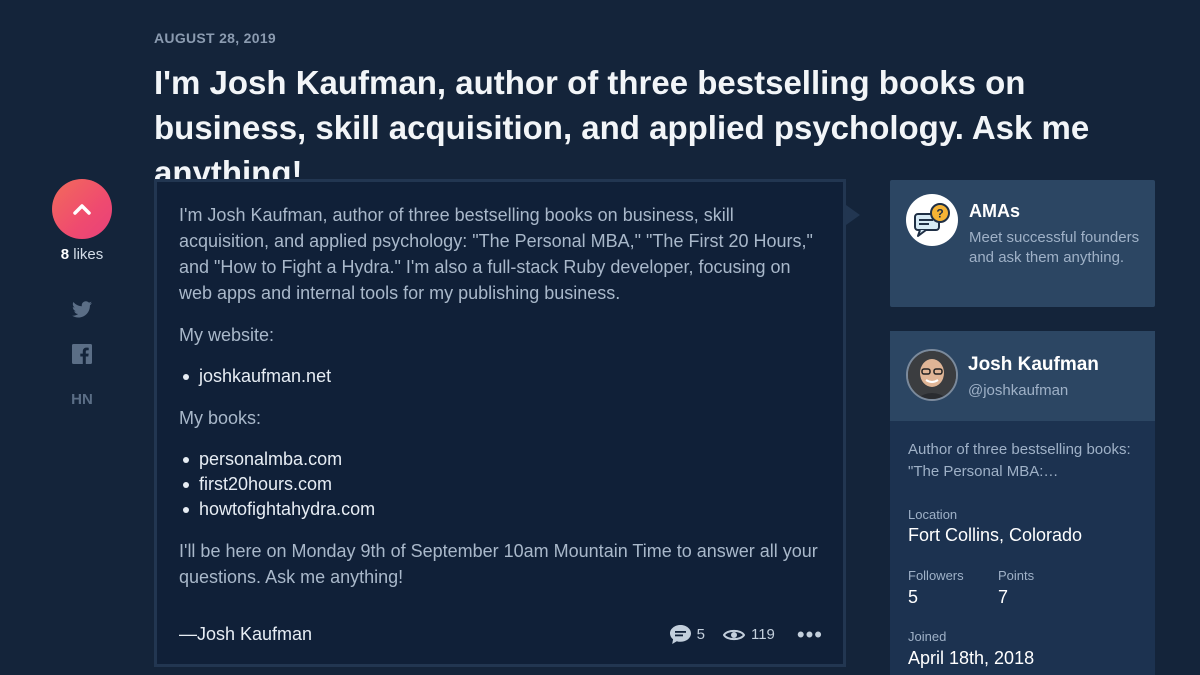 This screenshot has width=1200, height=675. I want to click on followers-value: 5, so click(913, 597).